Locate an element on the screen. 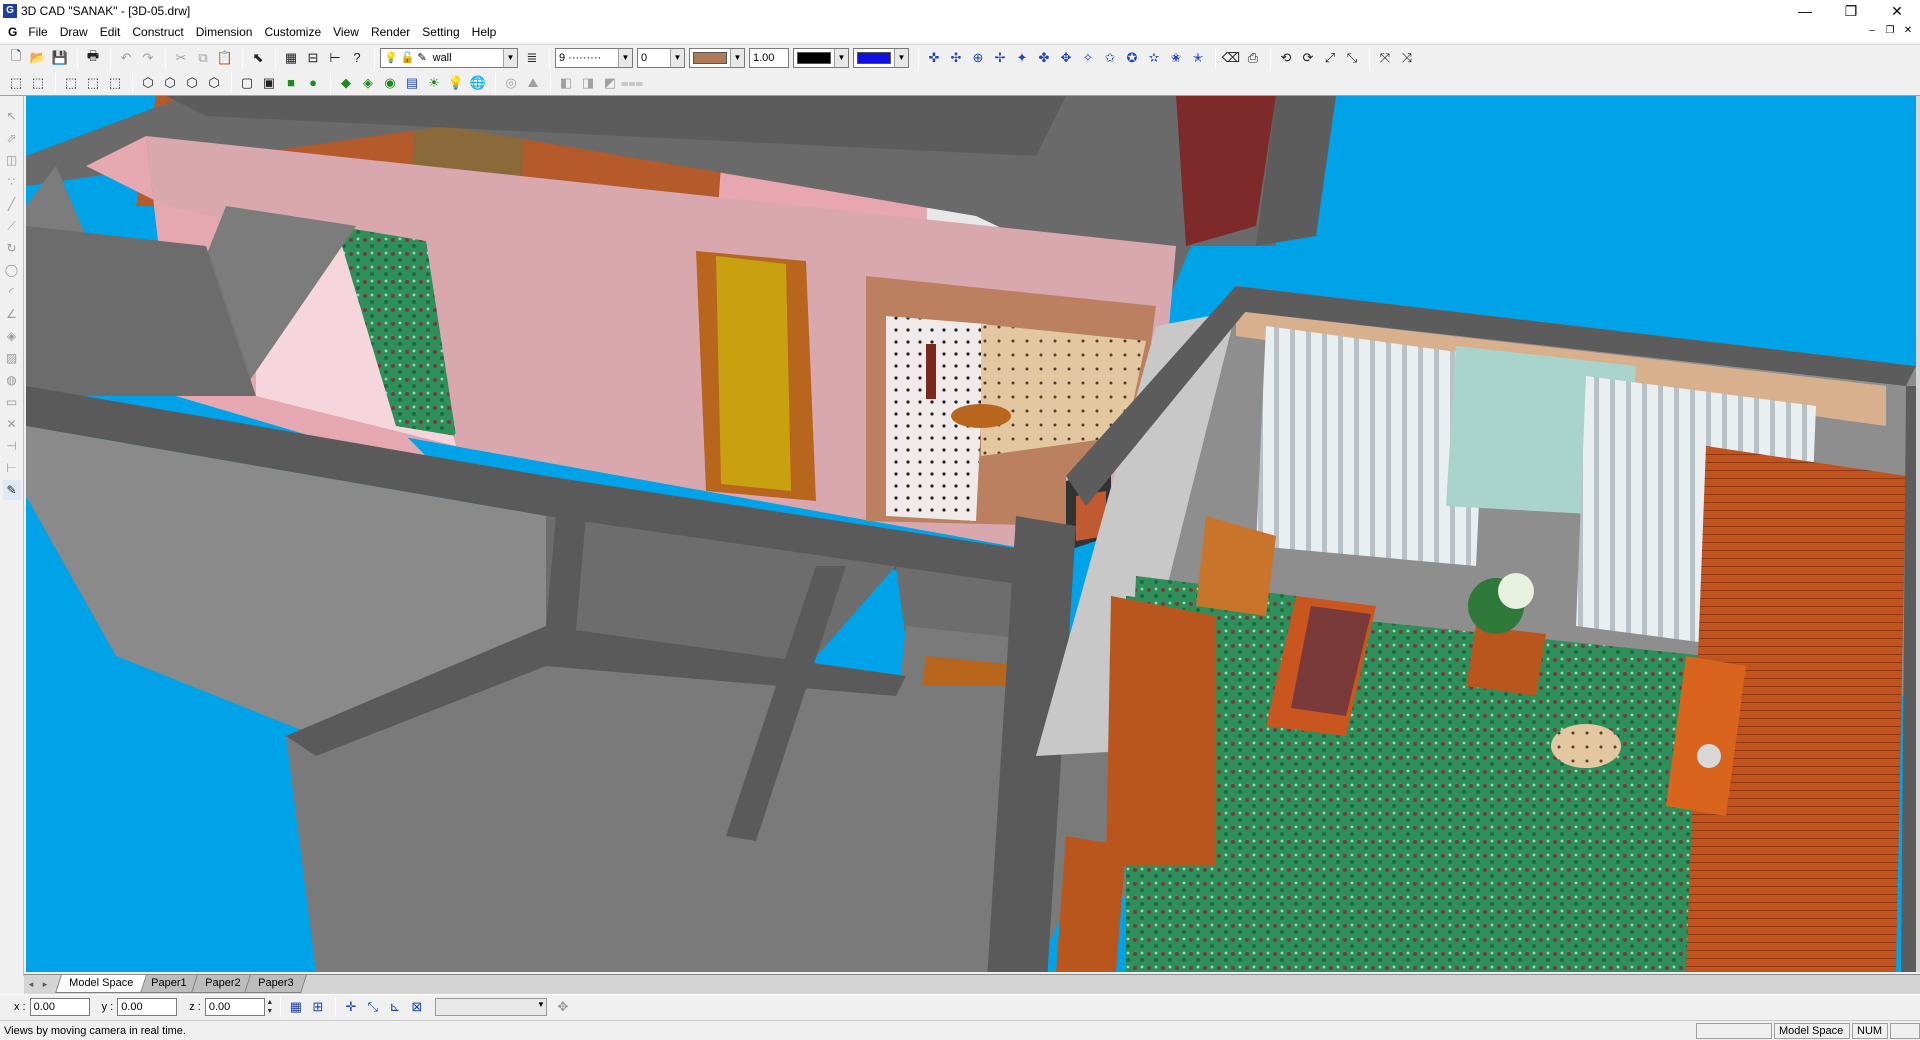 The height and width of the screenshot is (1040, 1920). z-coordinate-input: 0.00 is located at coordinates (234, 1006).